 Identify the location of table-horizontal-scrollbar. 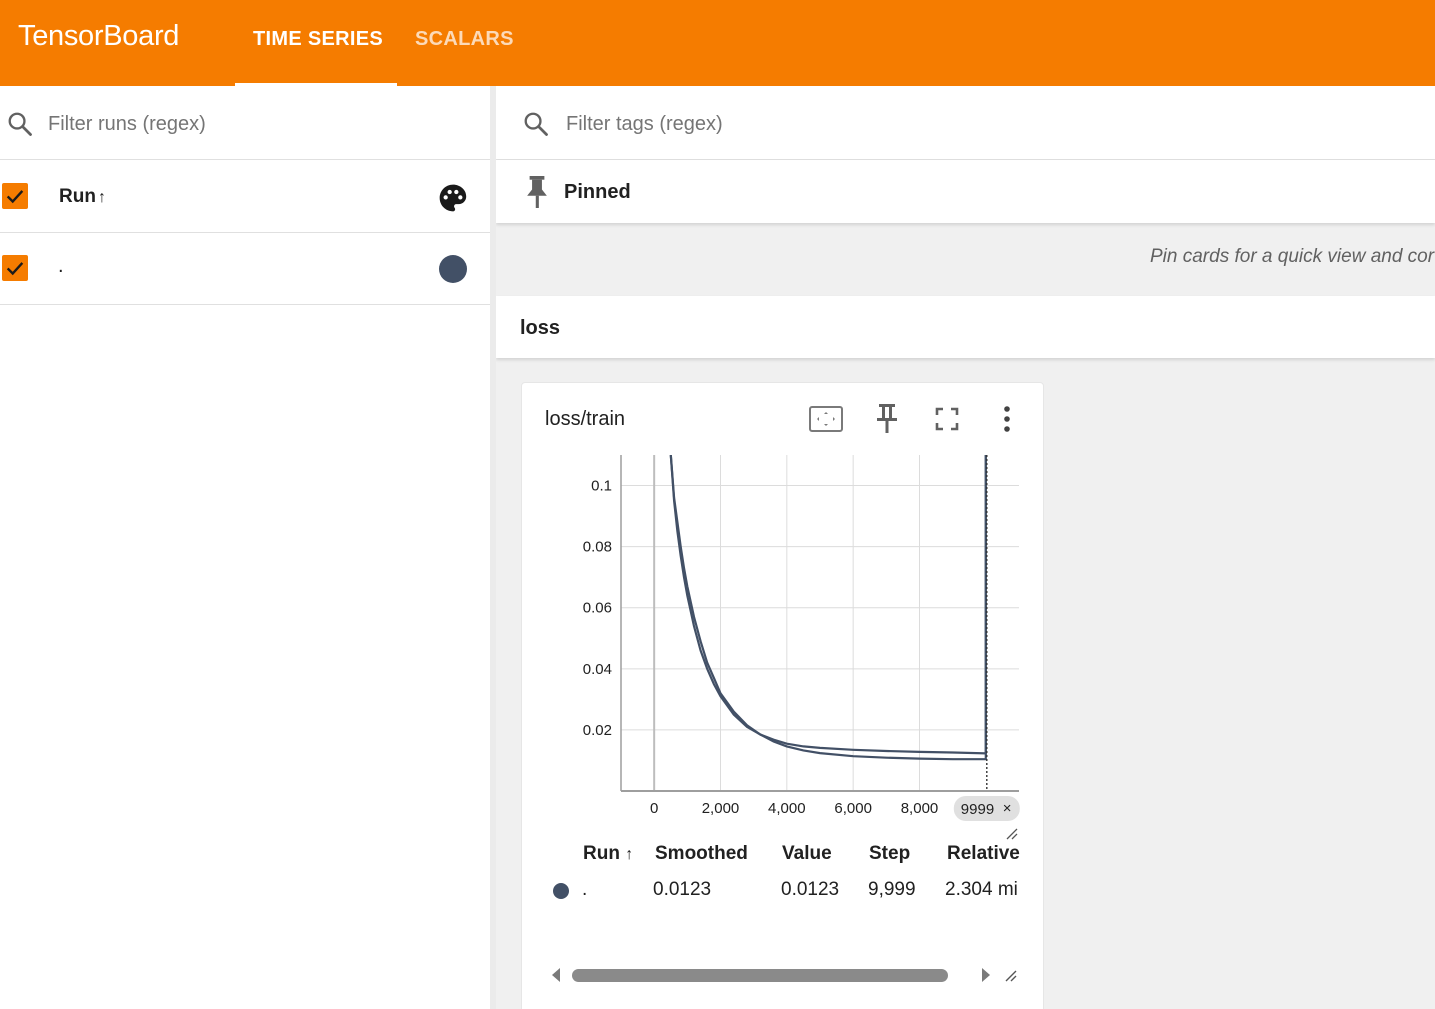
(786, 975).